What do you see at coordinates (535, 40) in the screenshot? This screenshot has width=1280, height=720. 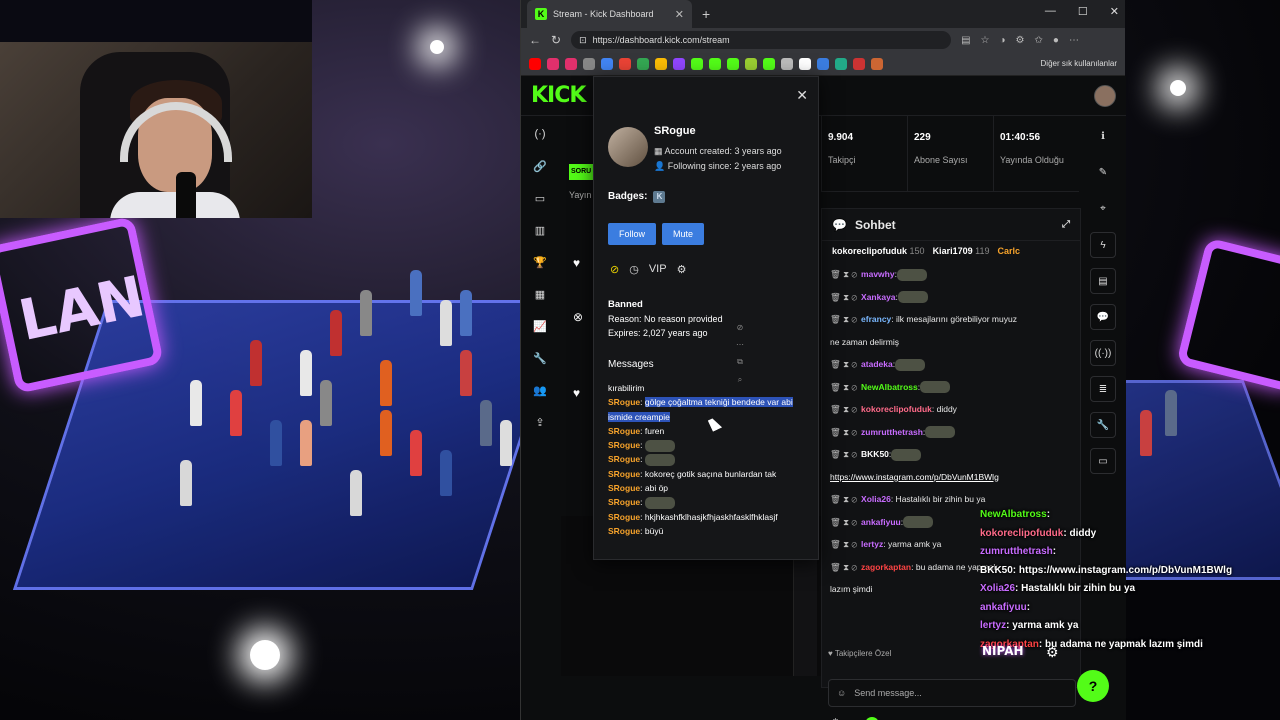 I see `back-icon: ←` at bounding box center [535, 40].